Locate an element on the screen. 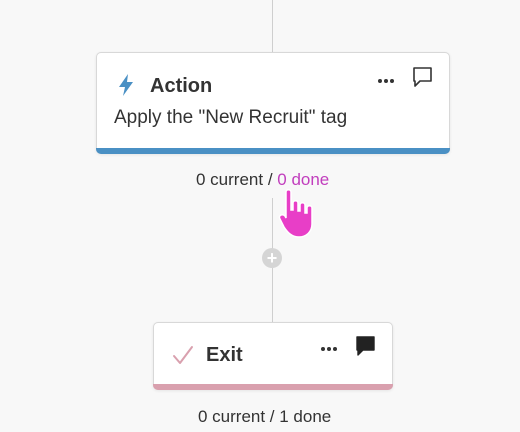 The image size is (520, 432). exit-step-counter: 0 current / 1 done is located at coordinates (265, 416).